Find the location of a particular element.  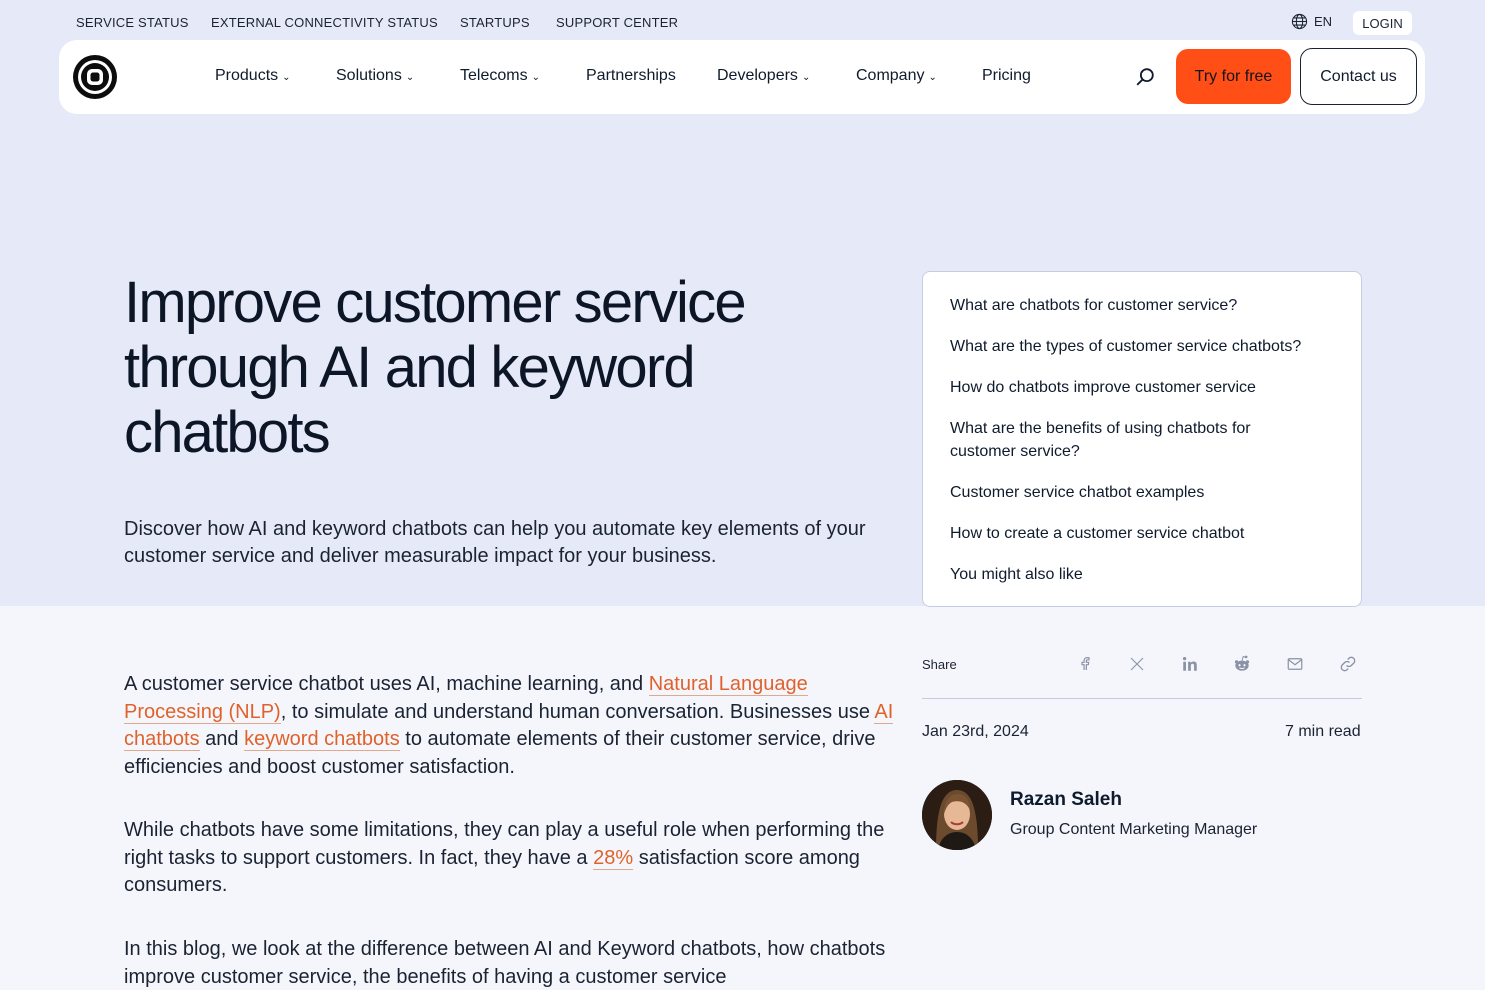

nav-label: Pricing is located at coordinates (1006, 75).